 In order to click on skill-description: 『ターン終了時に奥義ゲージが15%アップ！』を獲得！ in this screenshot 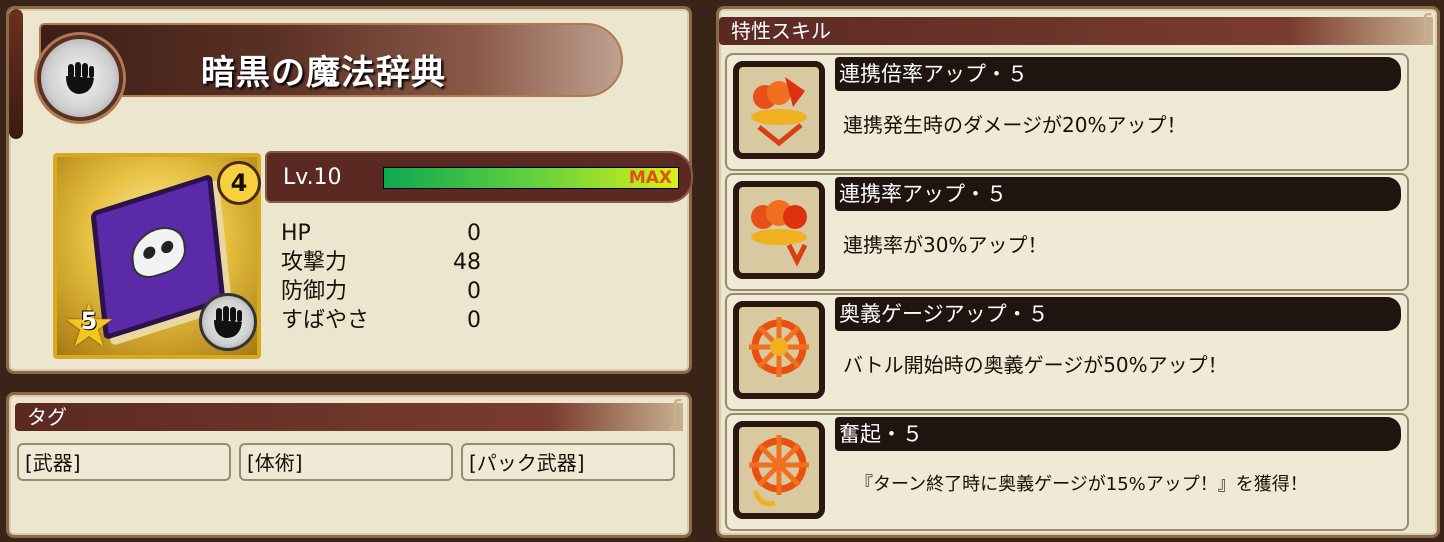, I will do `click(1081, 484)`.